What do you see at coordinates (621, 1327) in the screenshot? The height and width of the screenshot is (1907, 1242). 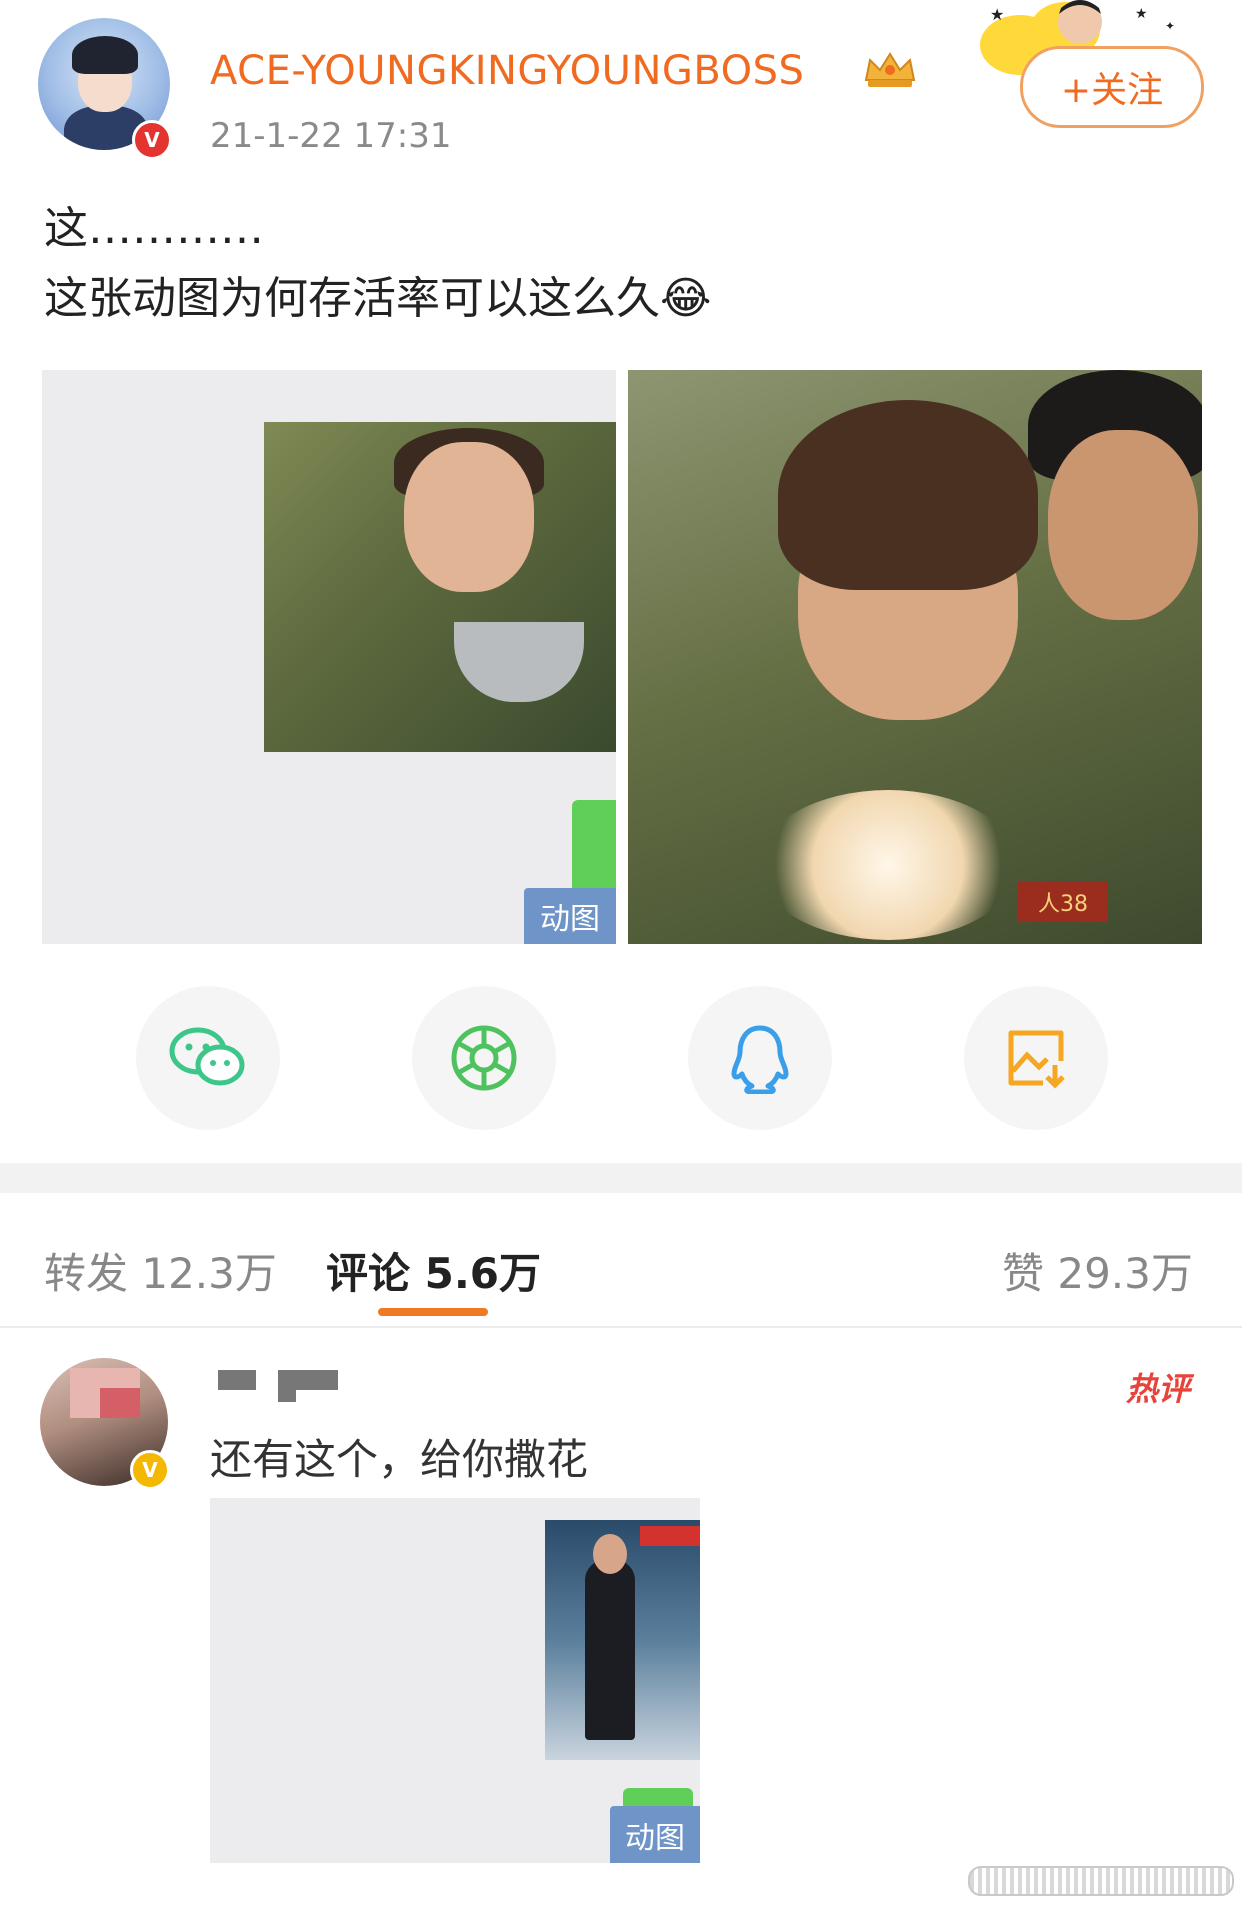 I see `tabs-divider` at bounding box center [621, 1327].